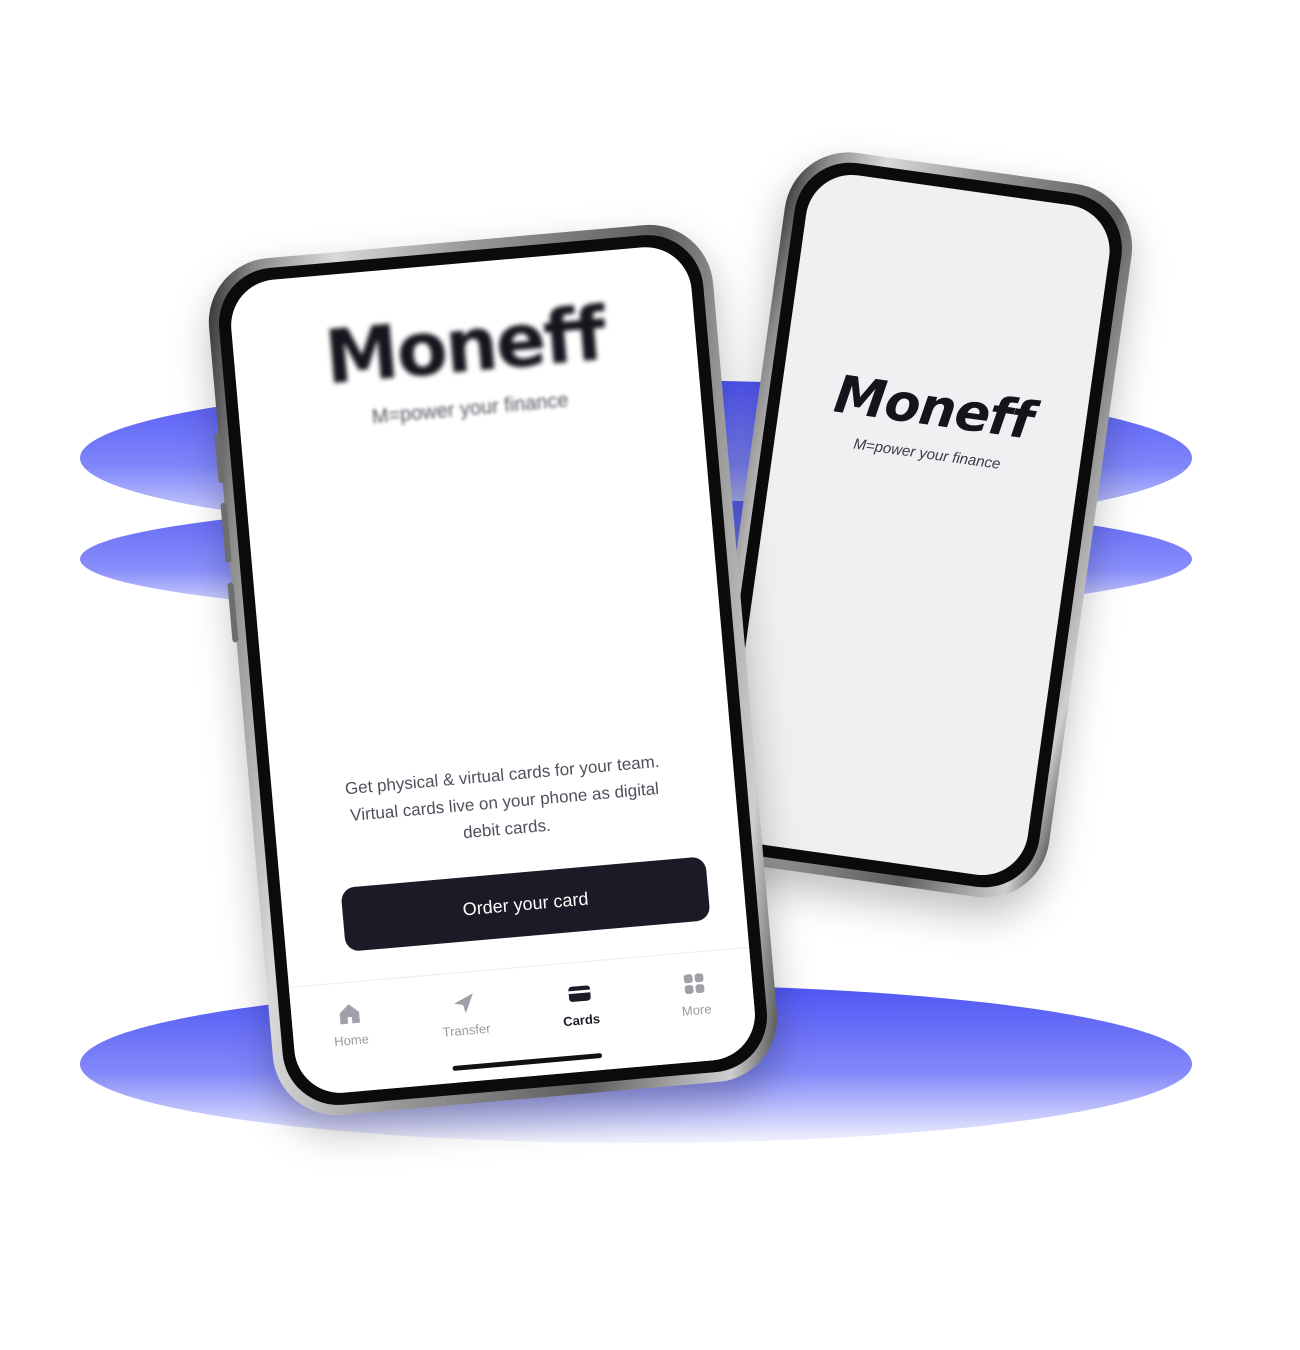  I want to click on tab-home: Home, so click(350, 1024).